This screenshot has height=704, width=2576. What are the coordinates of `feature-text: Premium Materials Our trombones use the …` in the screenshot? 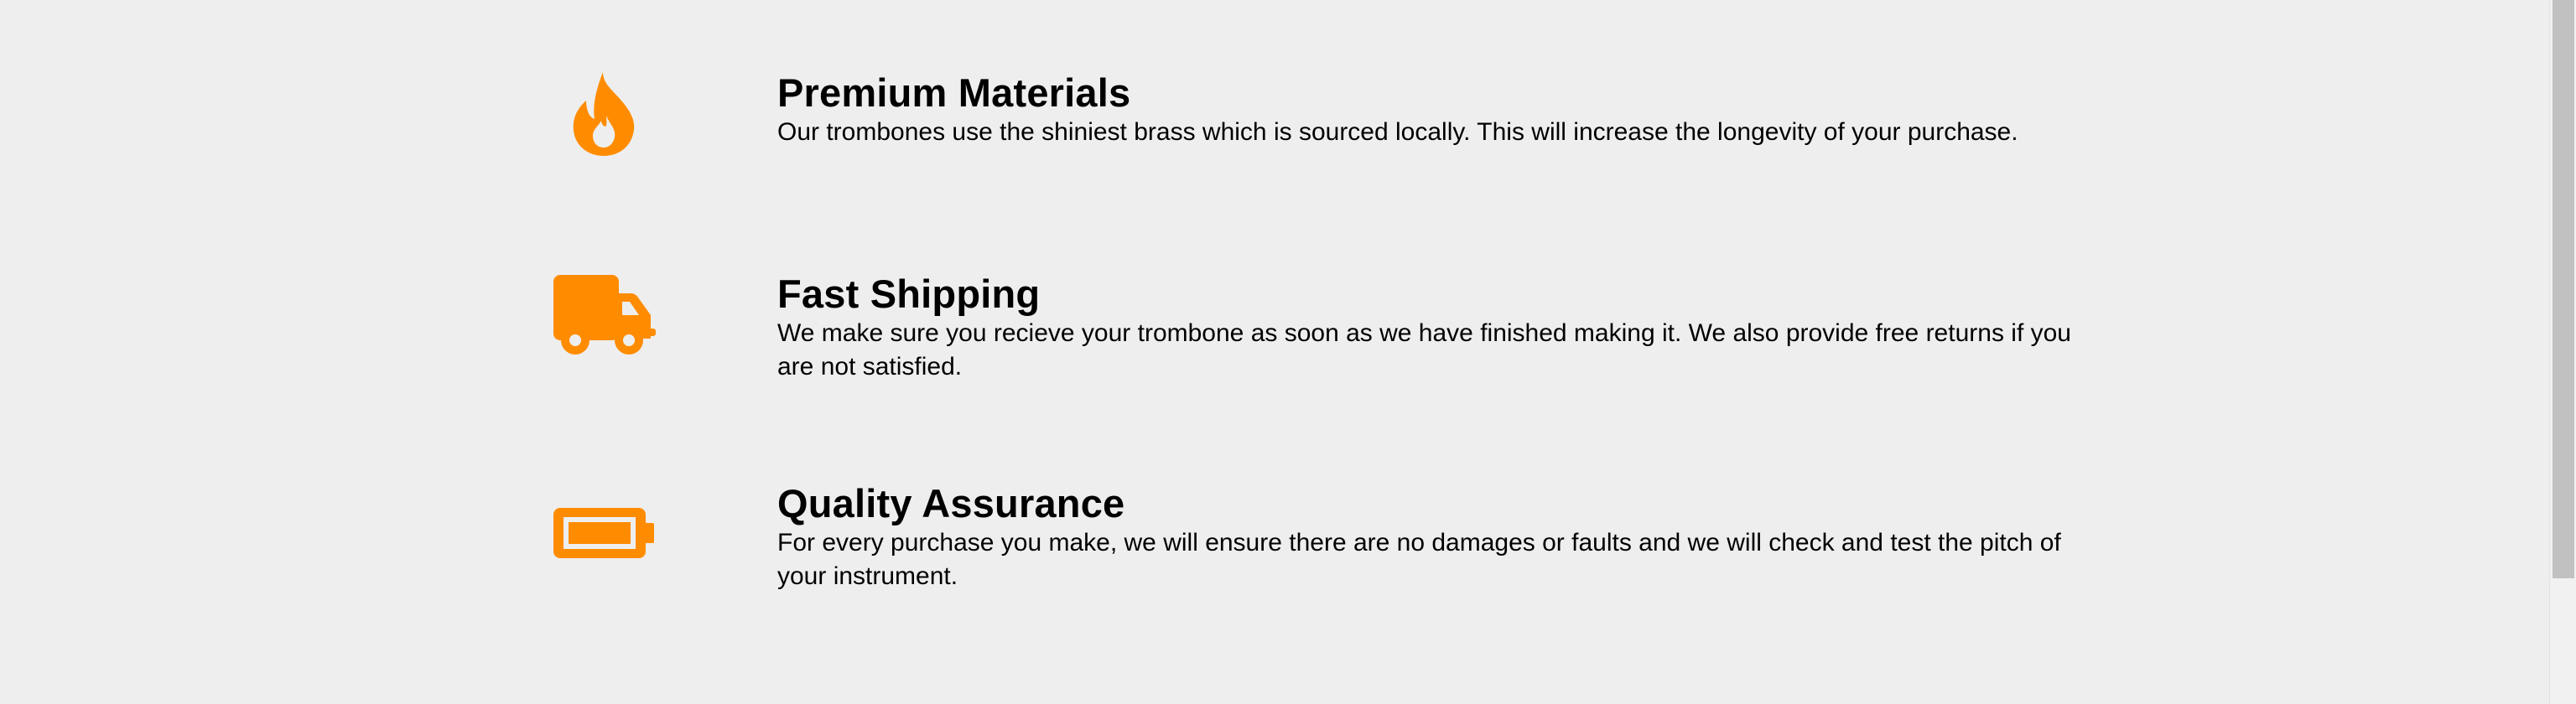 It's located at (1448, 109).